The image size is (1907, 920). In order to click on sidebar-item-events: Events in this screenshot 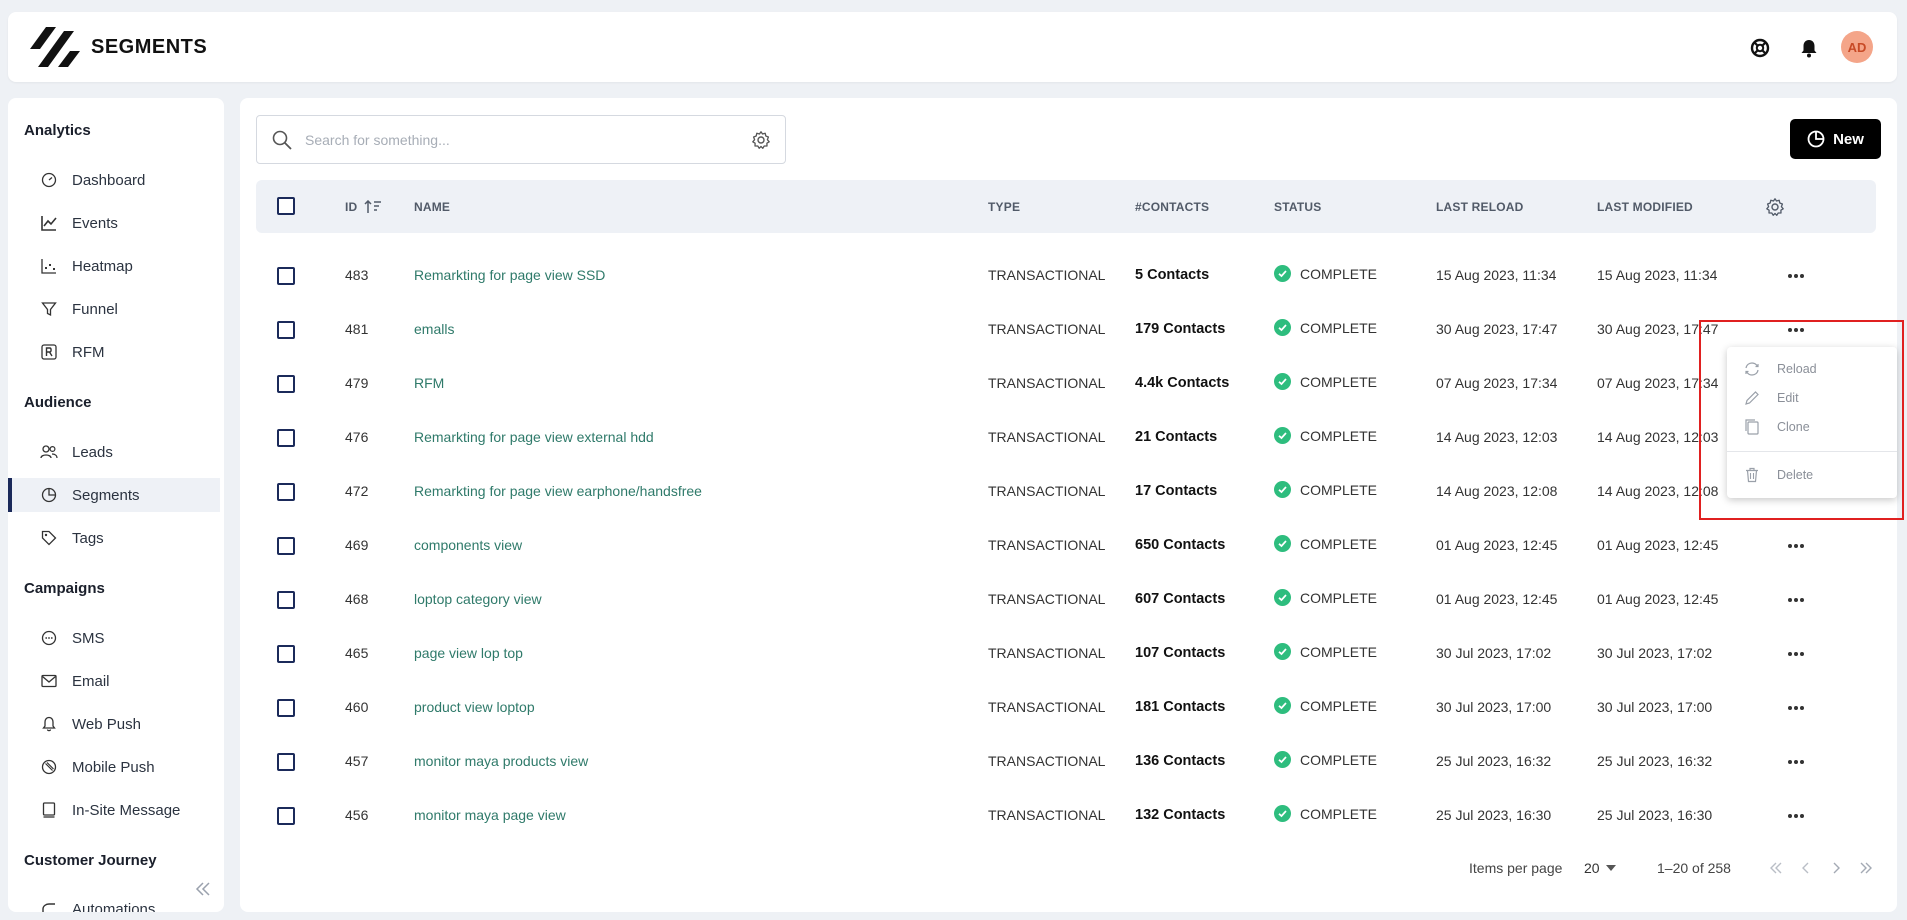, I will do `click(114, 223)`.